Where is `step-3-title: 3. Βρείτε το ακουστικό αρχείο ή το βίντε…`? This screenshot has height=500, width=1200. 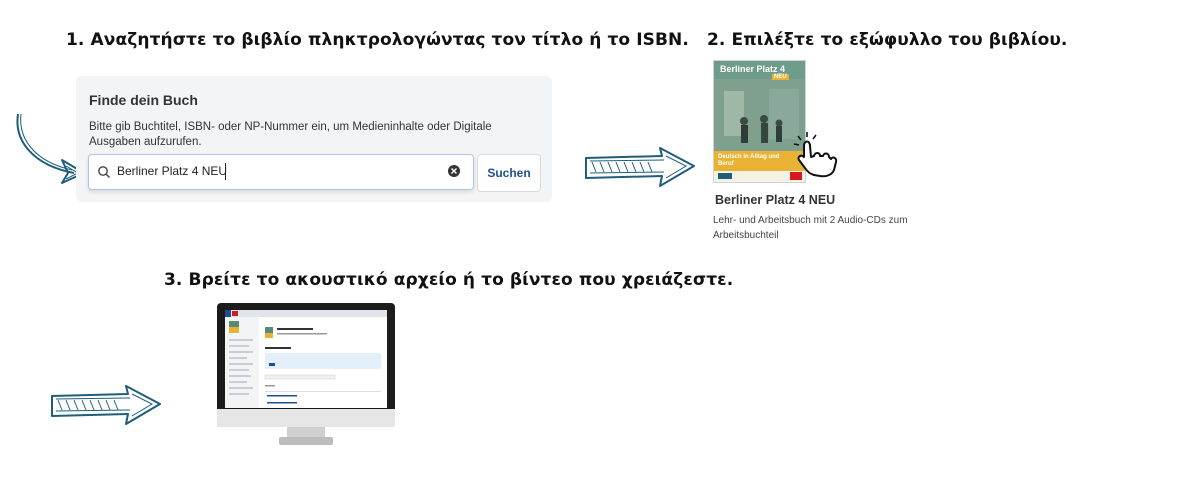
step-3-title: 3. Βρείτε το ακουστικό αρχείο ή το βίντε… is located at coordinates (449, 280).